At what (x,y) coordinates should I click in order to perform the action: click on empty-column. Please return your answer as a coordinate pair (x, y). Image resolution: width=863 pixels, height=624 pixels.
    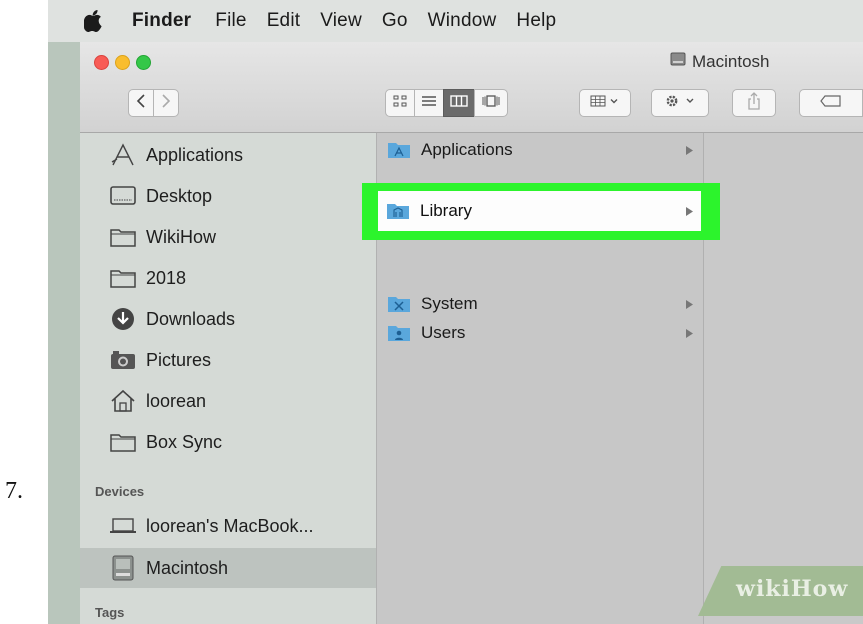
    Looking at the image, I should click on (783, 378).